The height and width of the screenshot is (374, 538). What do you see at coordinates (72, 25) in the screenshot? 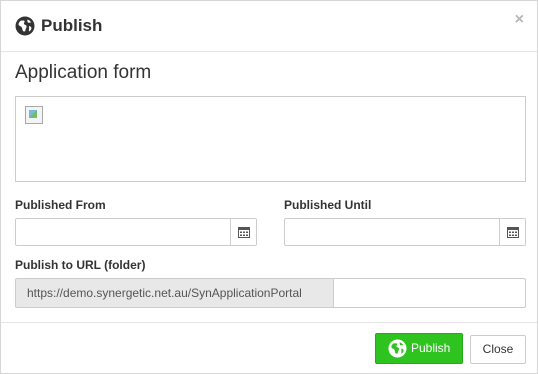
I see `modal-title: Publish` at bounding box center [72, 25].